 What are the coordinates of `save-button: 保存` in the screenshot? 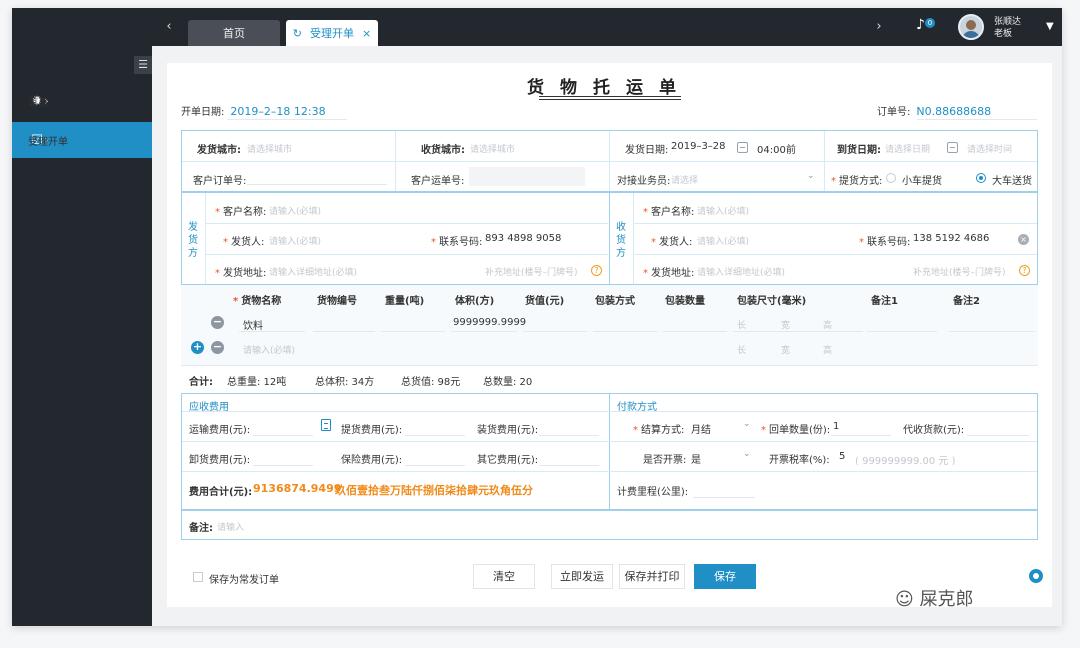 It's located at (725, 576).